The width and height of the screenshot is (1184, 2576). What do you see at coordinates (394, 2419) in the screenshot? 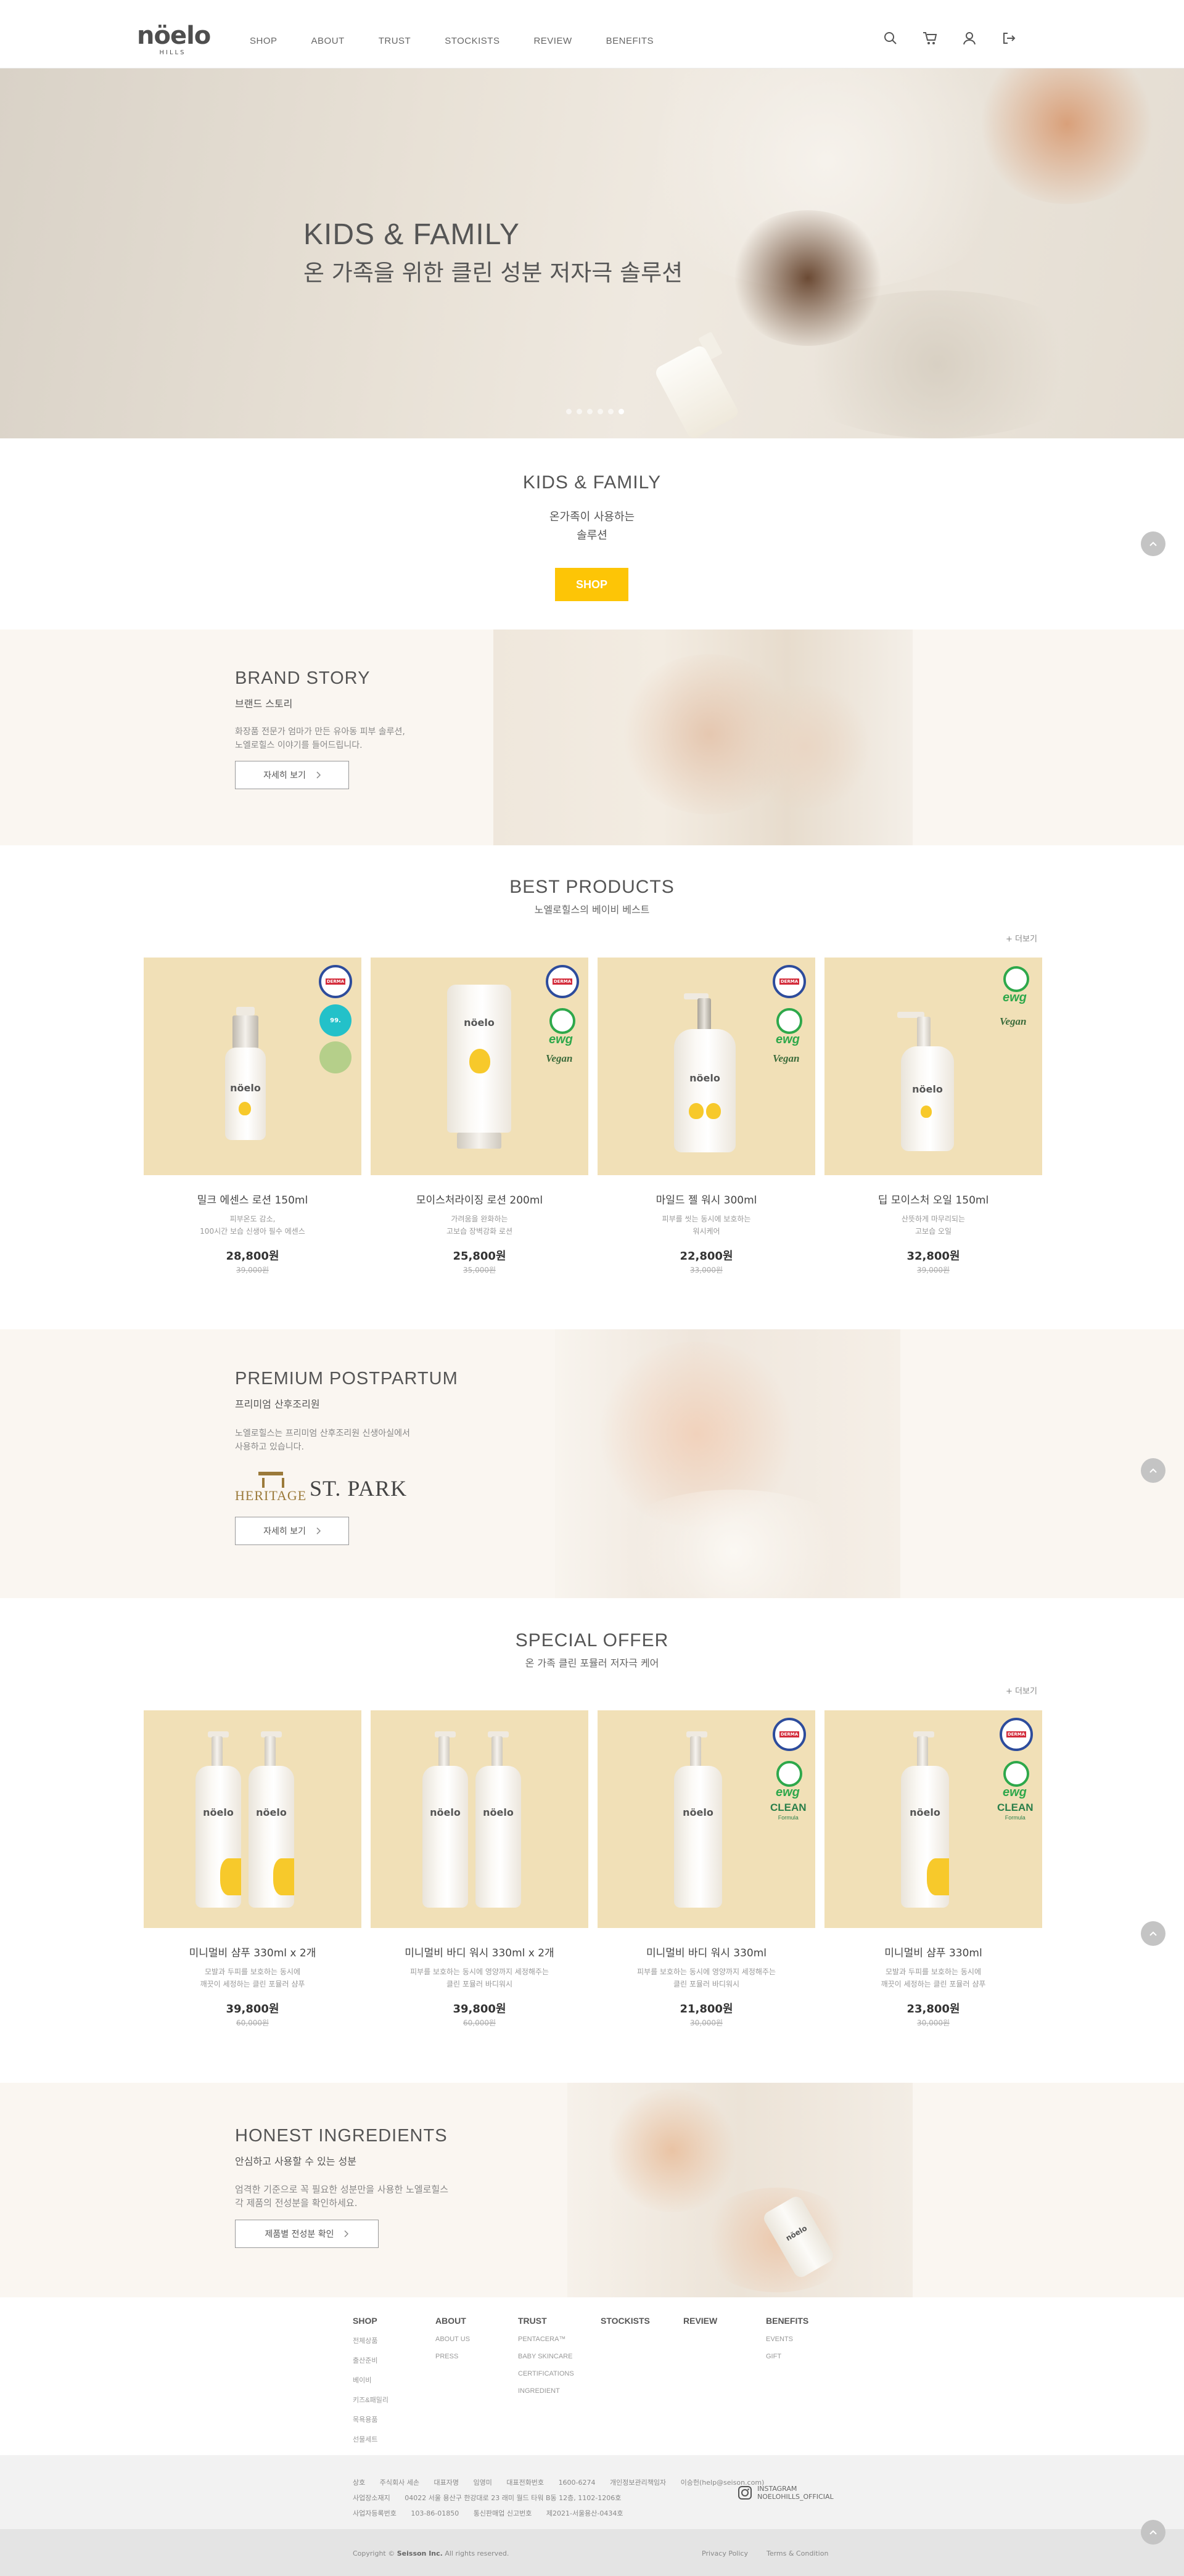
I see `footer-link: 목욕용품` at bounding box center [394, 2419].